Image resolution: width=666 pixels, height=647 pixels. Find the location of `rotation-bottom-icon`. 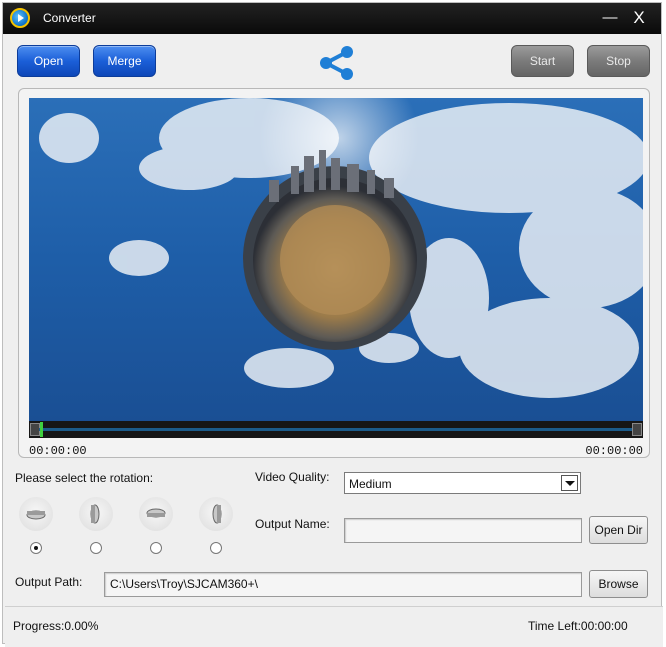

rotation-bottom-icon is located at coordinates (156, 514).